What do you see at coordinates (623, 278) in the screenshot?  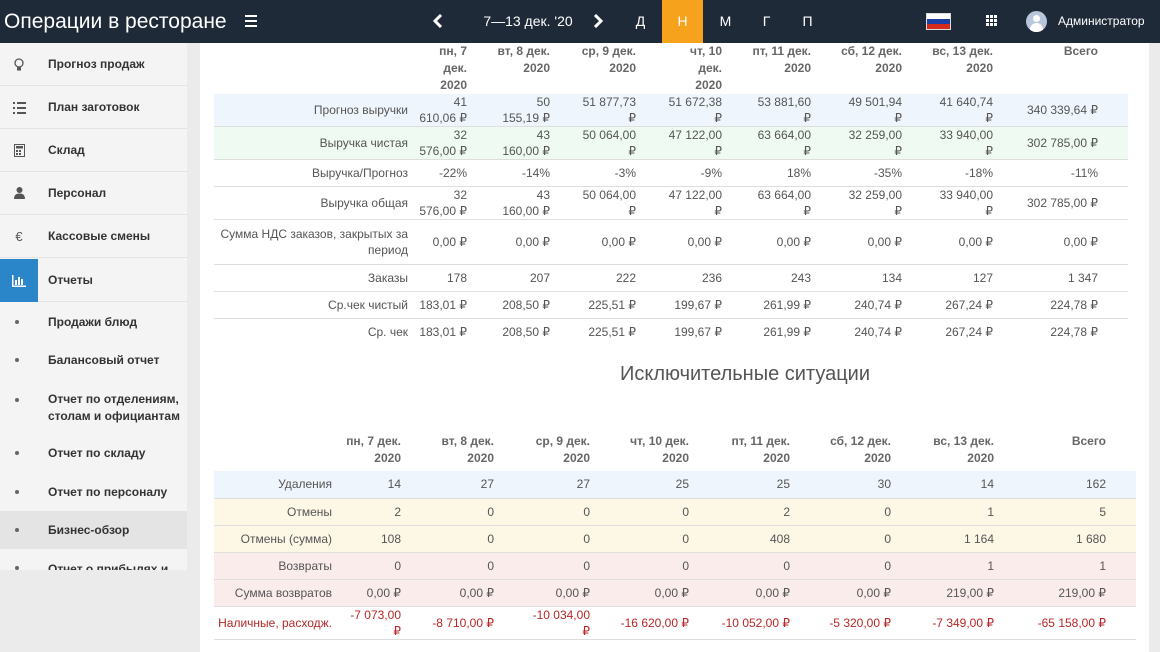 I see `table-cell: 222` at bounding box center [623, 278].